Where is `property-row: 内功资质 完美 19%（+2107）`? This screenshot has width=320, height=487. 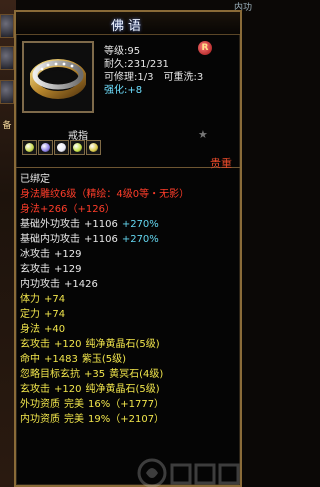 property-row: 内功资质 完美 19%（+2107） is located at coordinates (128, 419).